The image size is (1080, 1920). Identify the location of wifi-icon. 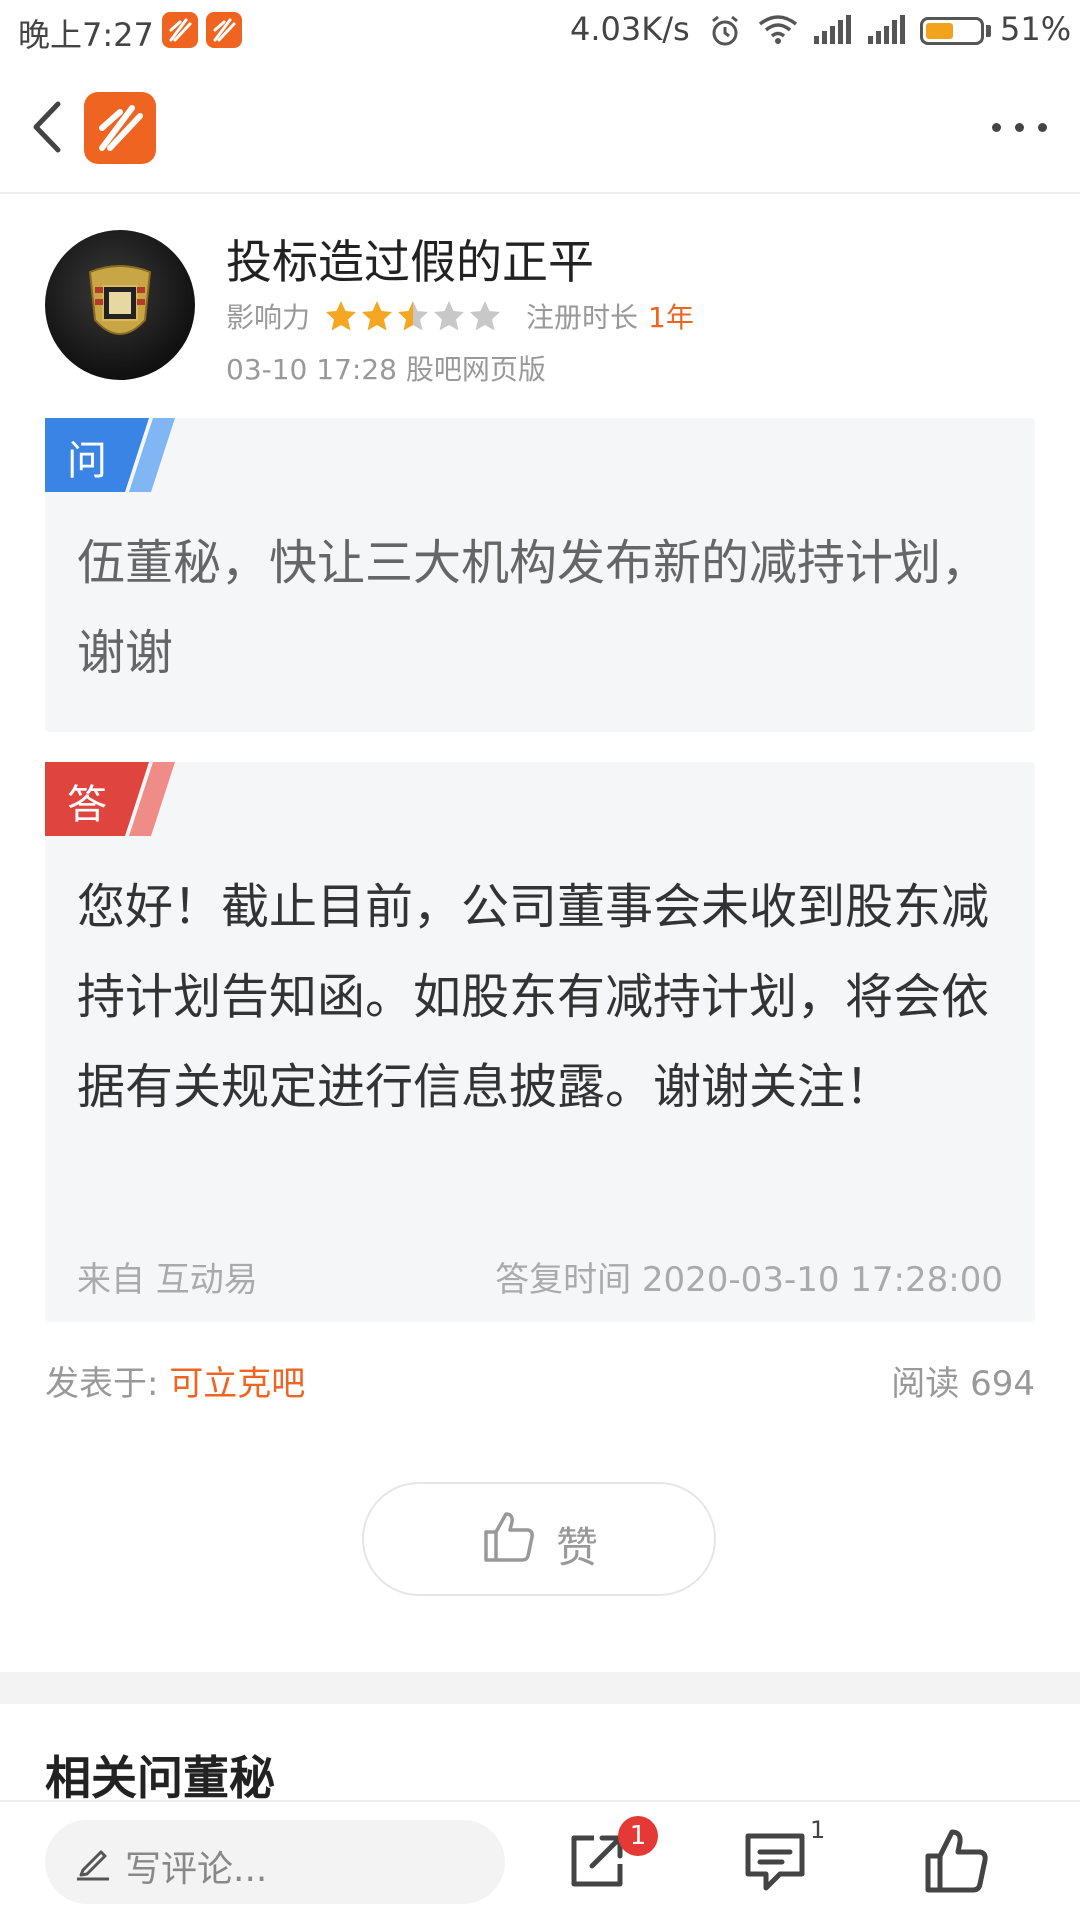
(778, 29).